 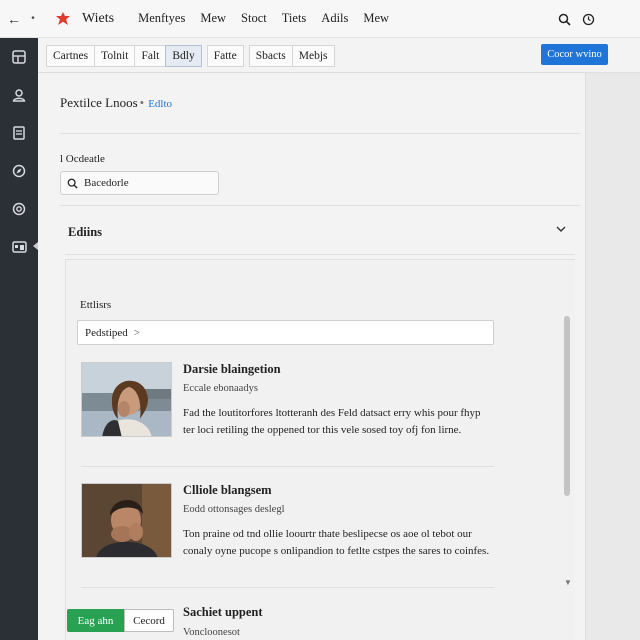 What do you see at coordinates (82, 159) in the screenshot?
I see `search-label: l Ocdeatle` at bounding box center [82, 159].